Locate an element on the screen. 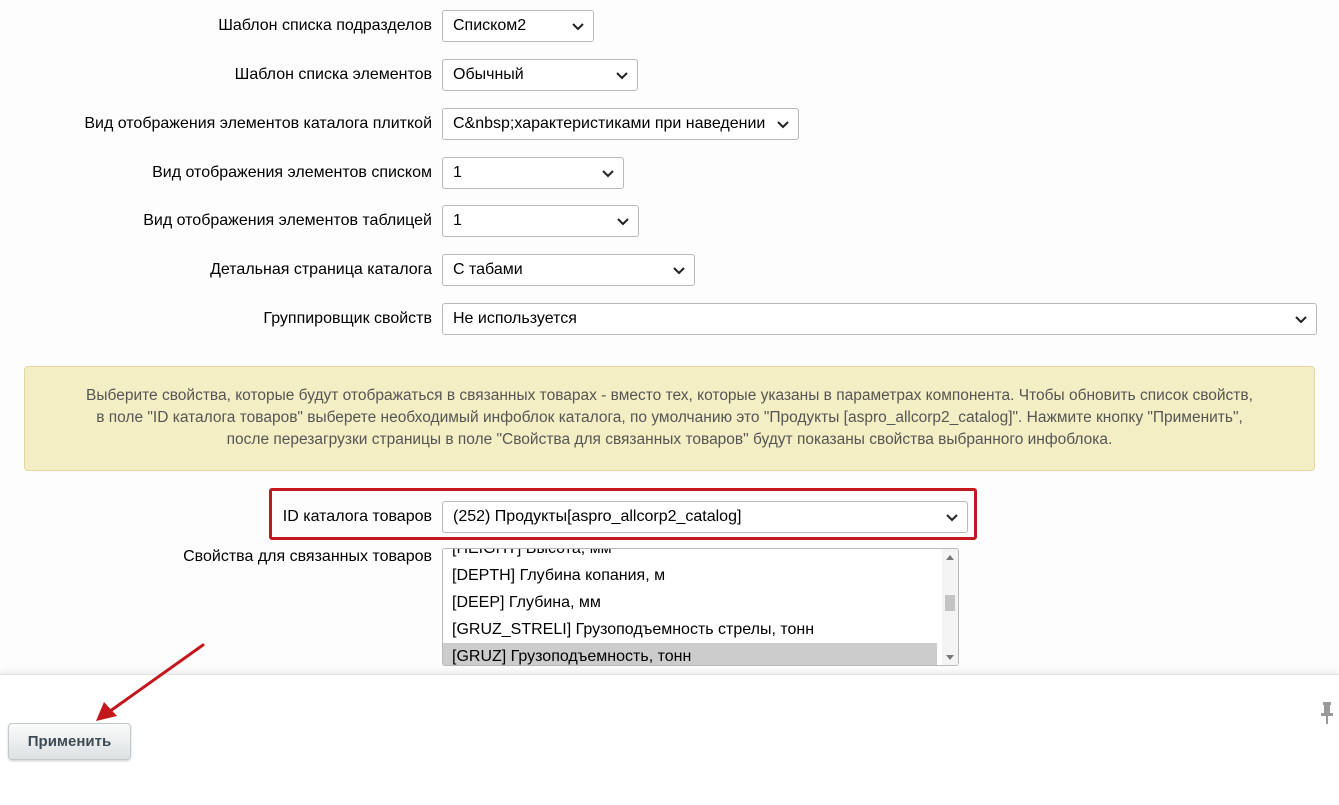 The image size is (1339, 805). form-row-section-list-template: Шаблон списка подразделов Списком2 is located at coordinates (669, 26).